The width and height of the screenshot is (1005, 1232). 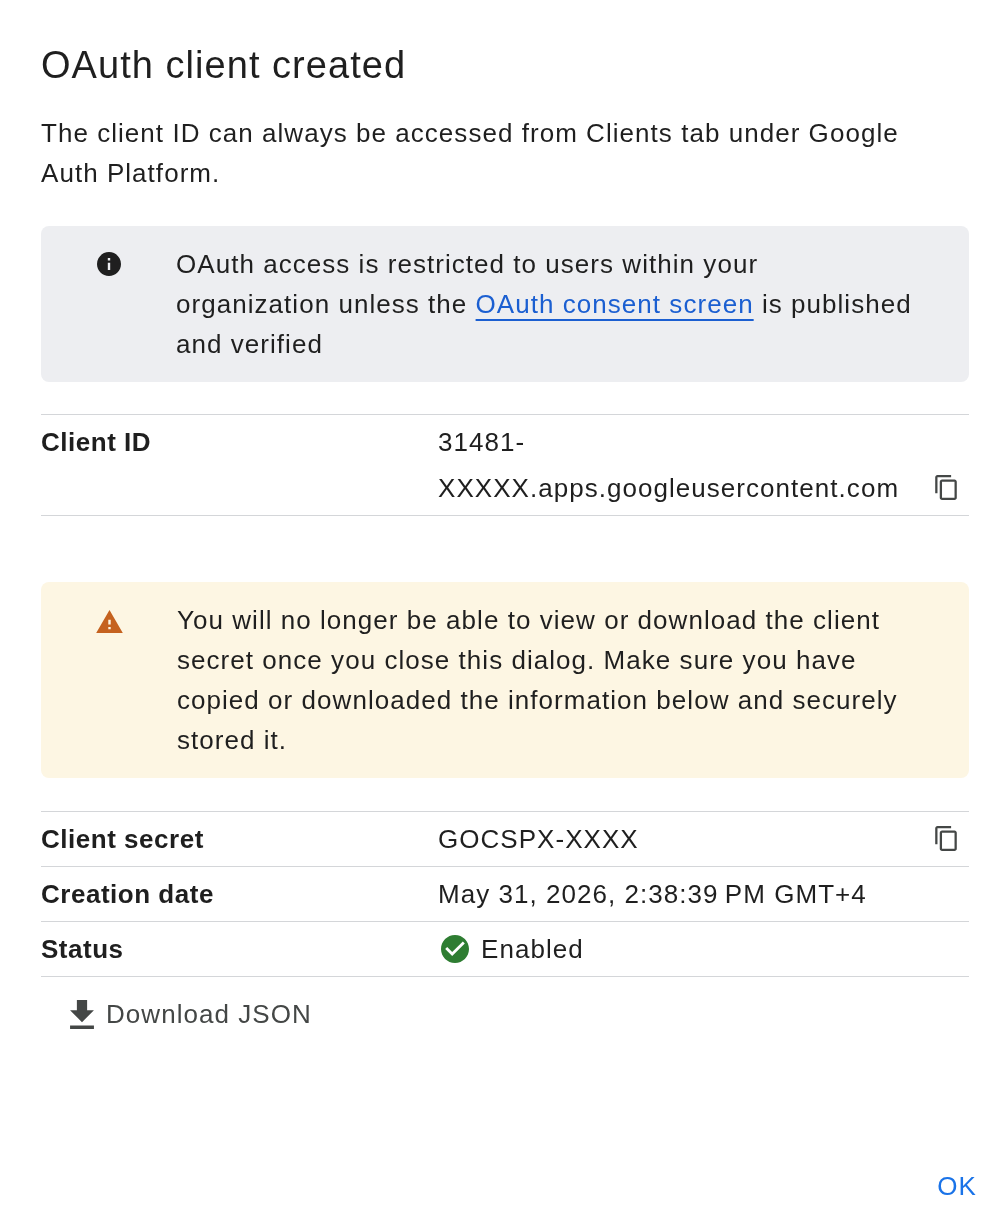 I want to click on download-json-button: Download JSON, so click(x=191, y=1014).